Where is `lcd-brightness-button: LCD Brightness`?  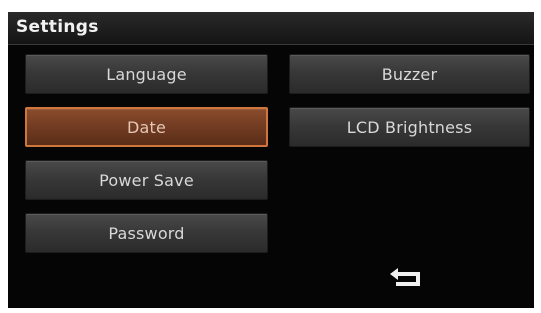 lcd-brightness-button: LCD Brightness is located at coordinates (409, 127).